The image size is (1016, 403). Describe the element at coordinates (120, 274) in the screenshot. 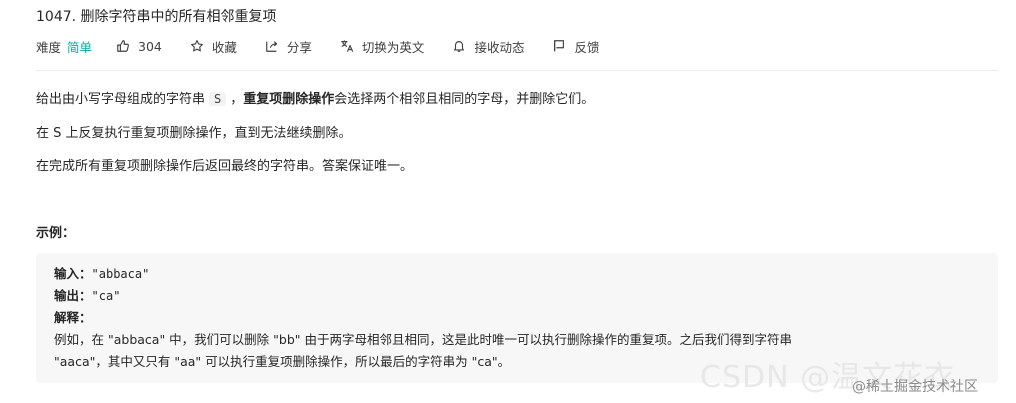

I see `input-value: "abbaca"` at that location.